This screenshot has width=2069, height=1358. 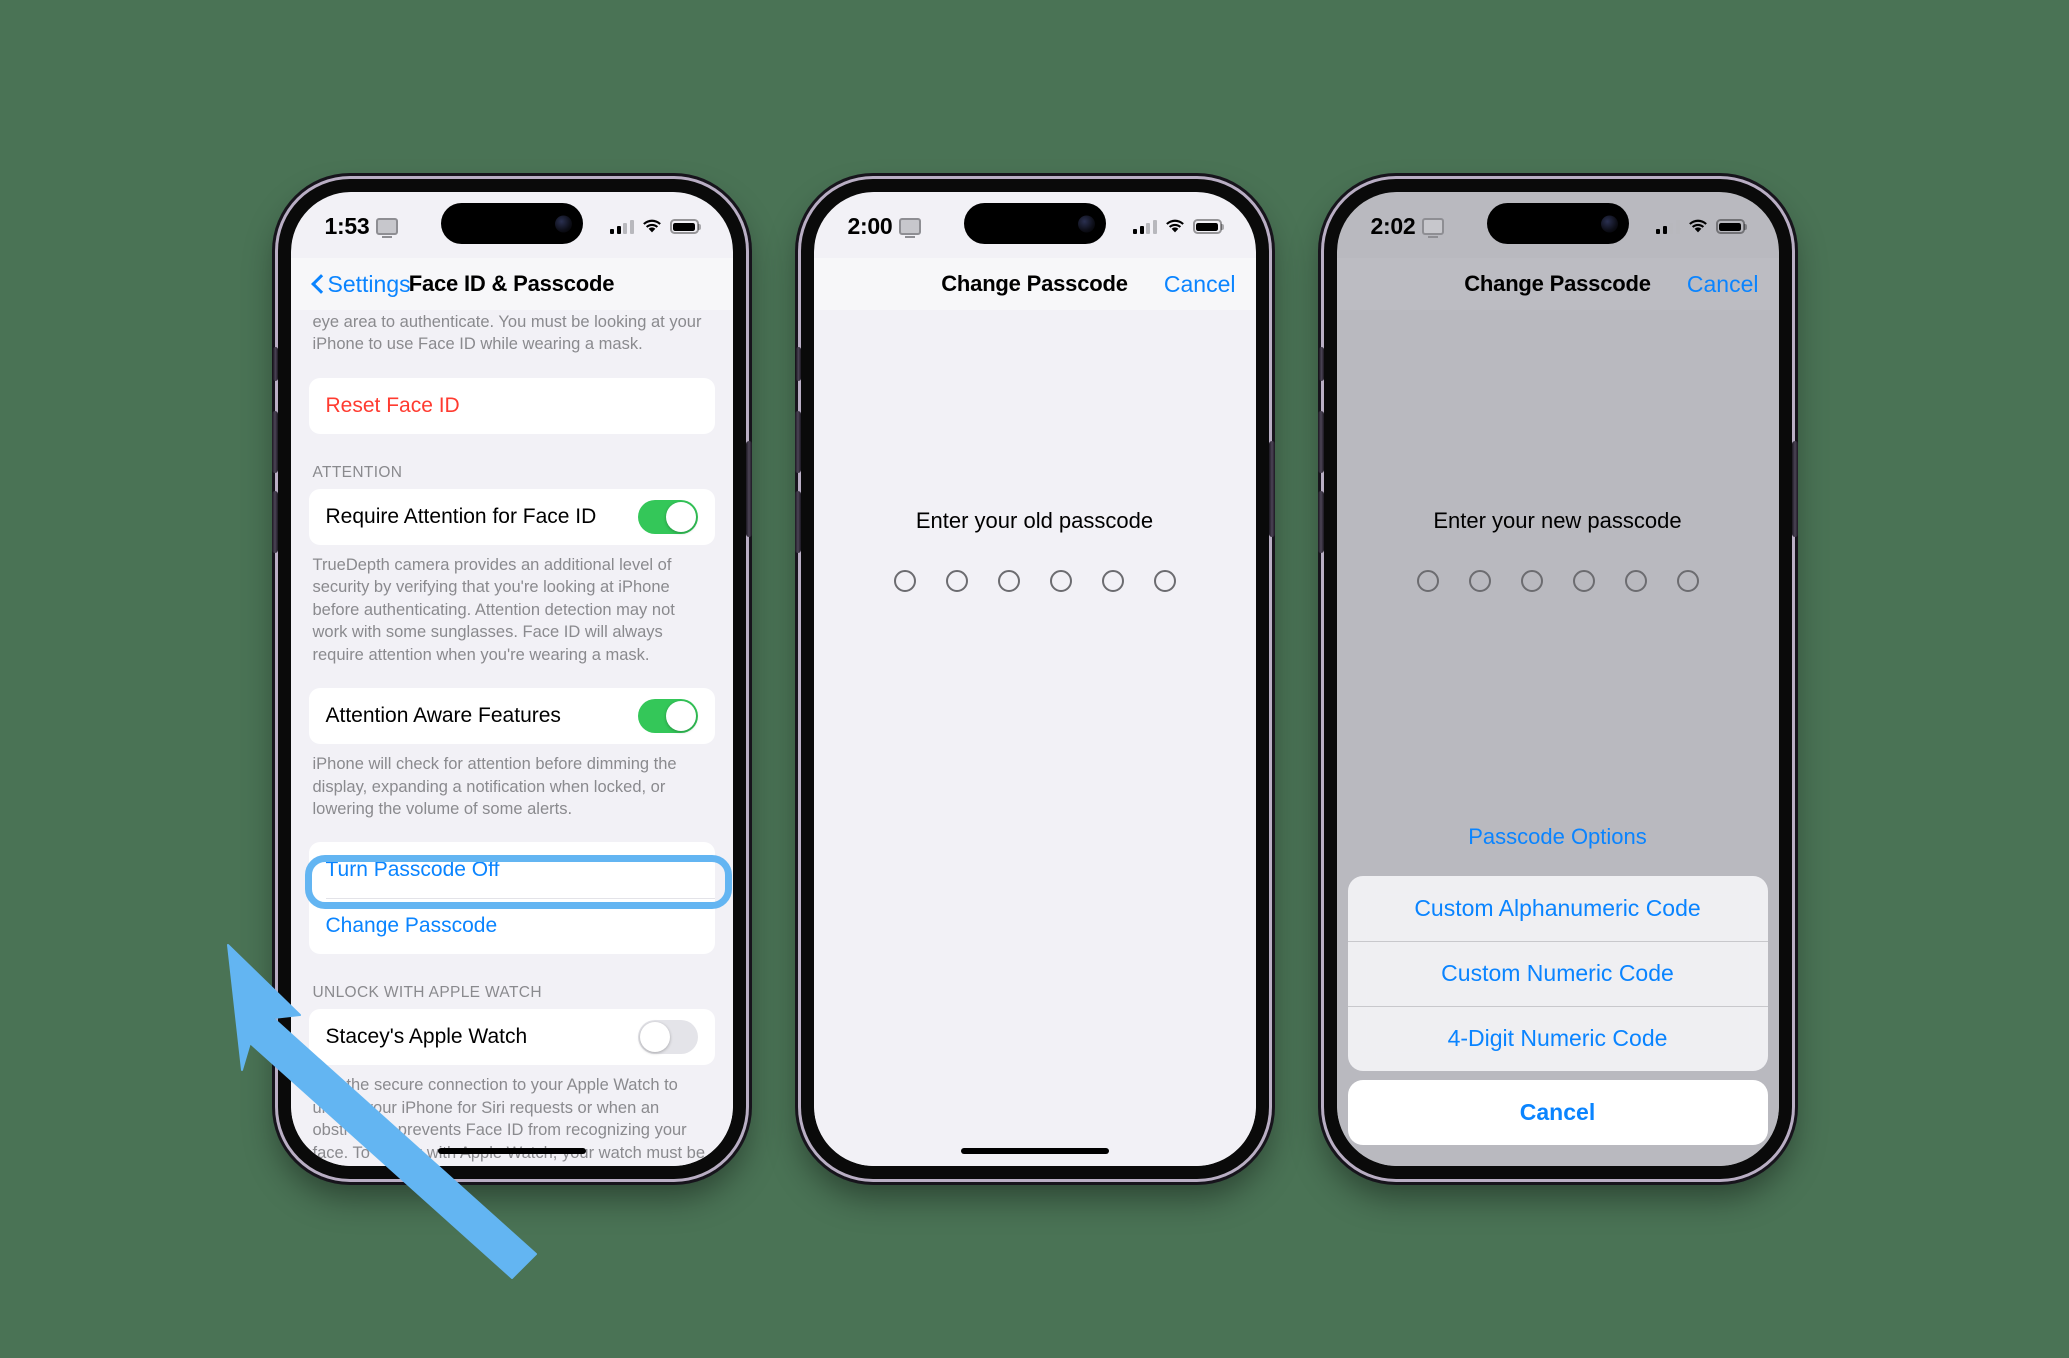 What do you see at coordinates (1557, 1112) in the screenshot?
I see `action-sheet-cancel-button: Cancel` at bounding box center [1557, 1112].